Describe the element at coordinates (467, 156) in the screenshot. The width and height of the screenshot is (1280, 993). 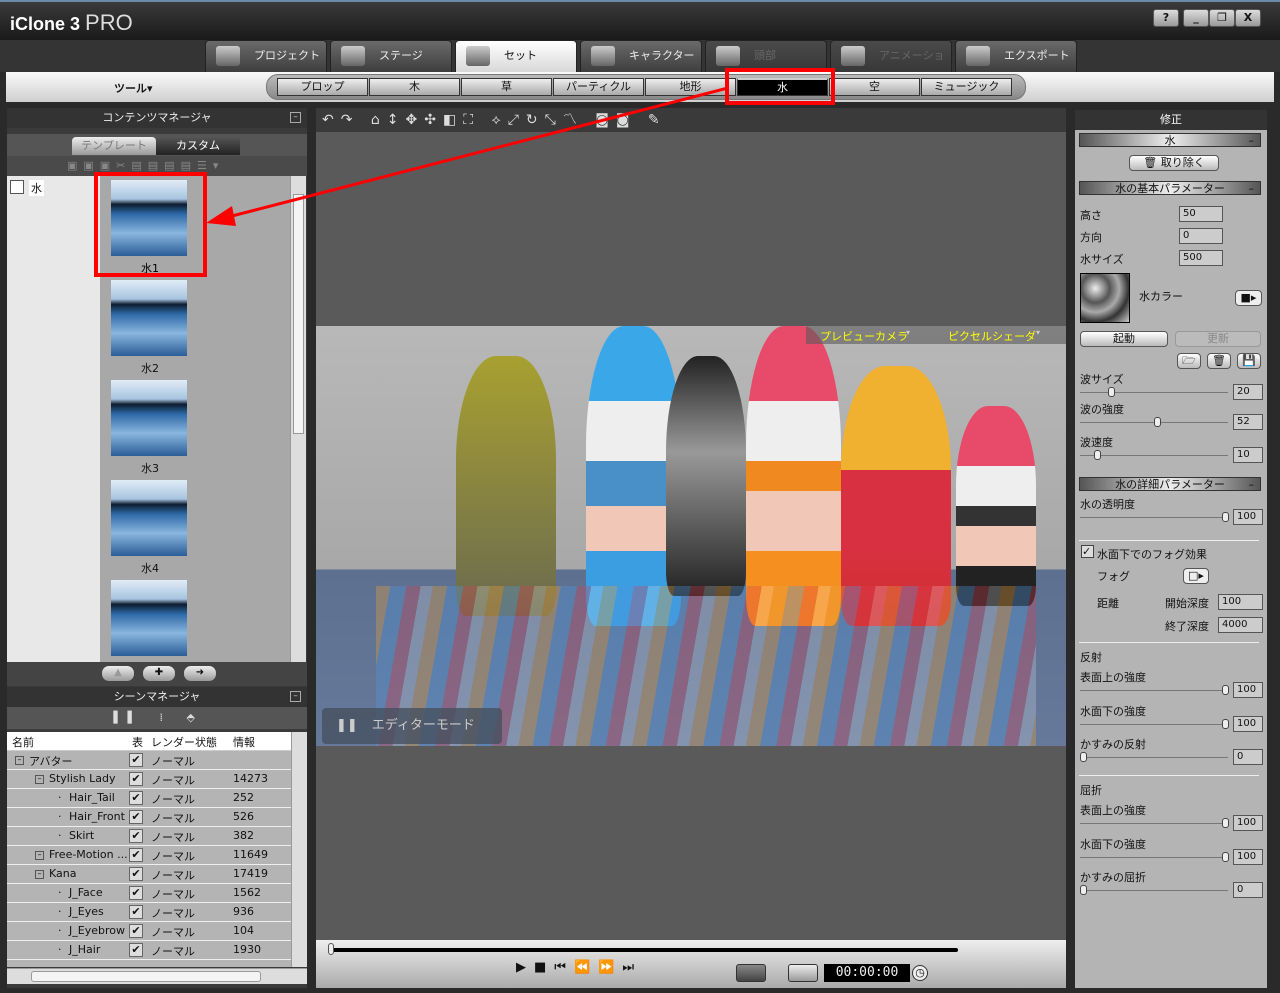
I see `annotation-arrow` at that location.